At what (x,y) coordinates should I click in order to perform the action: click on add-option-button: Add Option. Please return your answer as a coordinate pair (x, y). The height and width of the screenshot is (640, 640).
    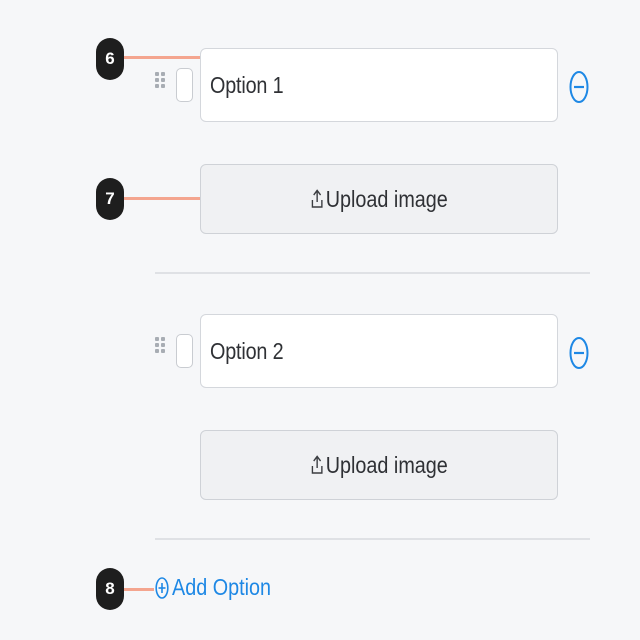
    Looking at the image, I should click on (221, 587).